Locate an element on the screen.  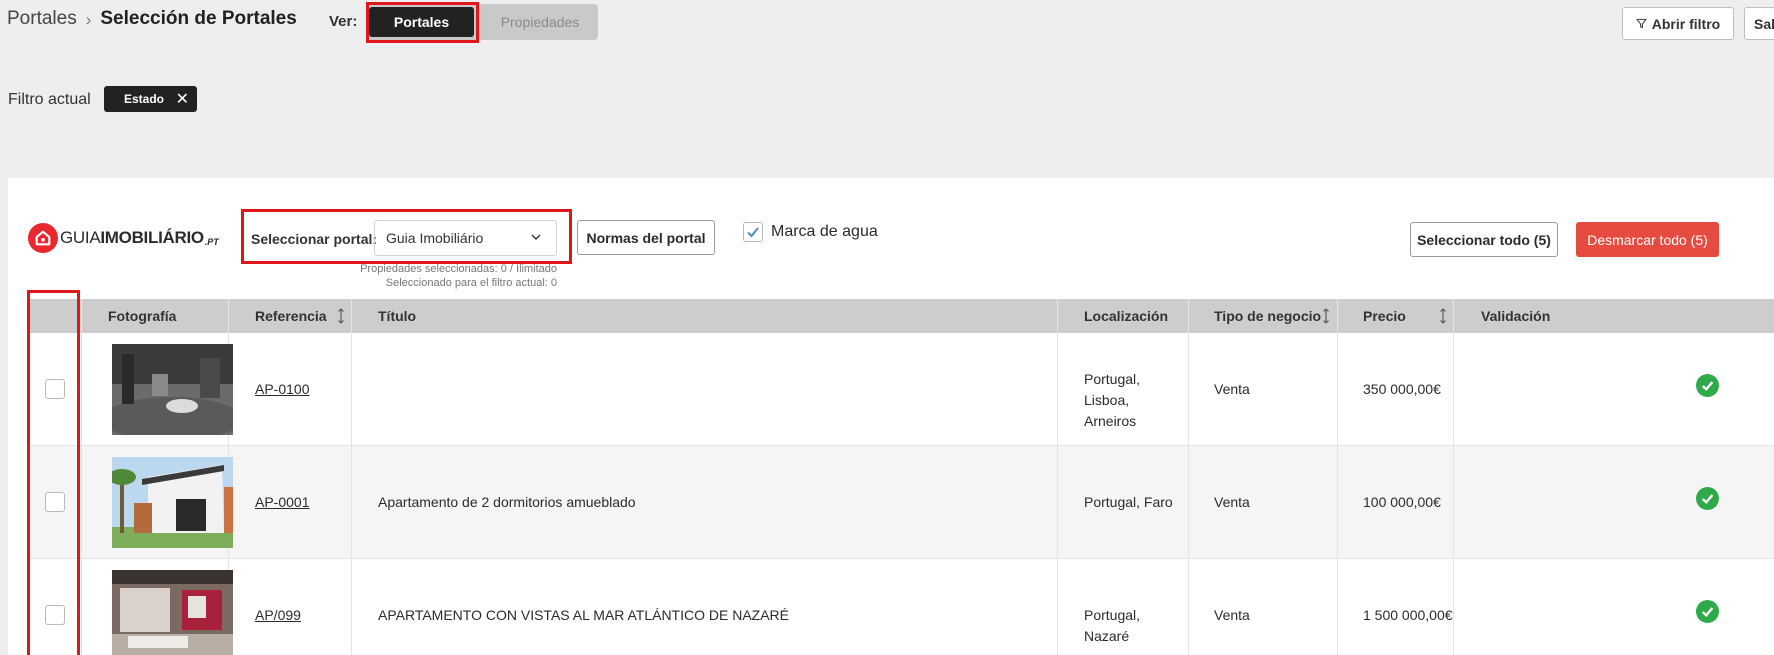
portal-select: Guia Imobiliário is located at coordinates (465, 238).